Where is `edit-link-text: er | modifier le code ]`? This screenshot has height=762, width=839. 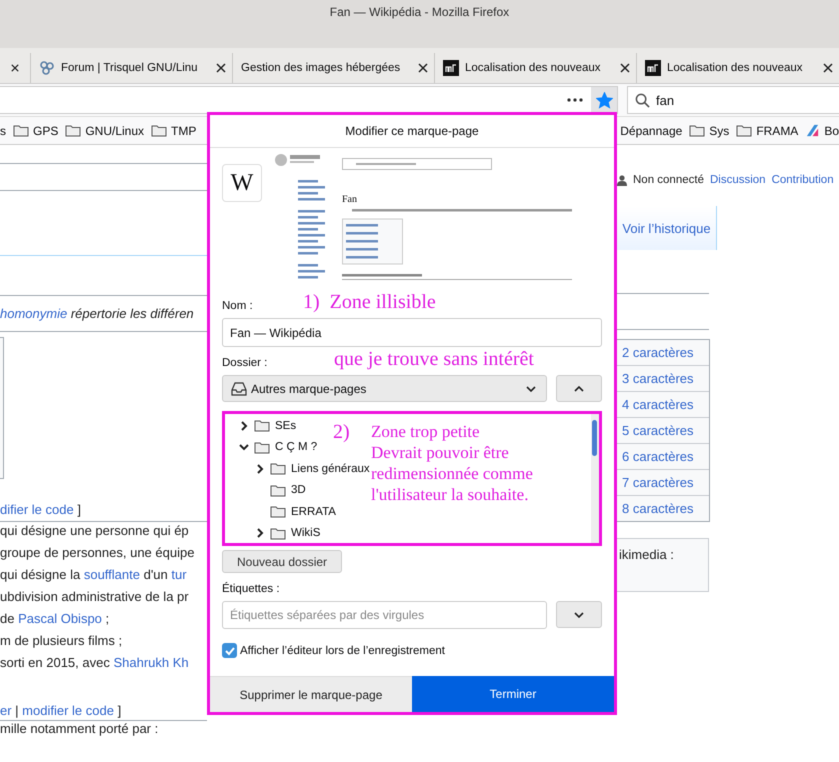
edit-link-text: er | modifier le code ] is located at coordinates (61, 710).